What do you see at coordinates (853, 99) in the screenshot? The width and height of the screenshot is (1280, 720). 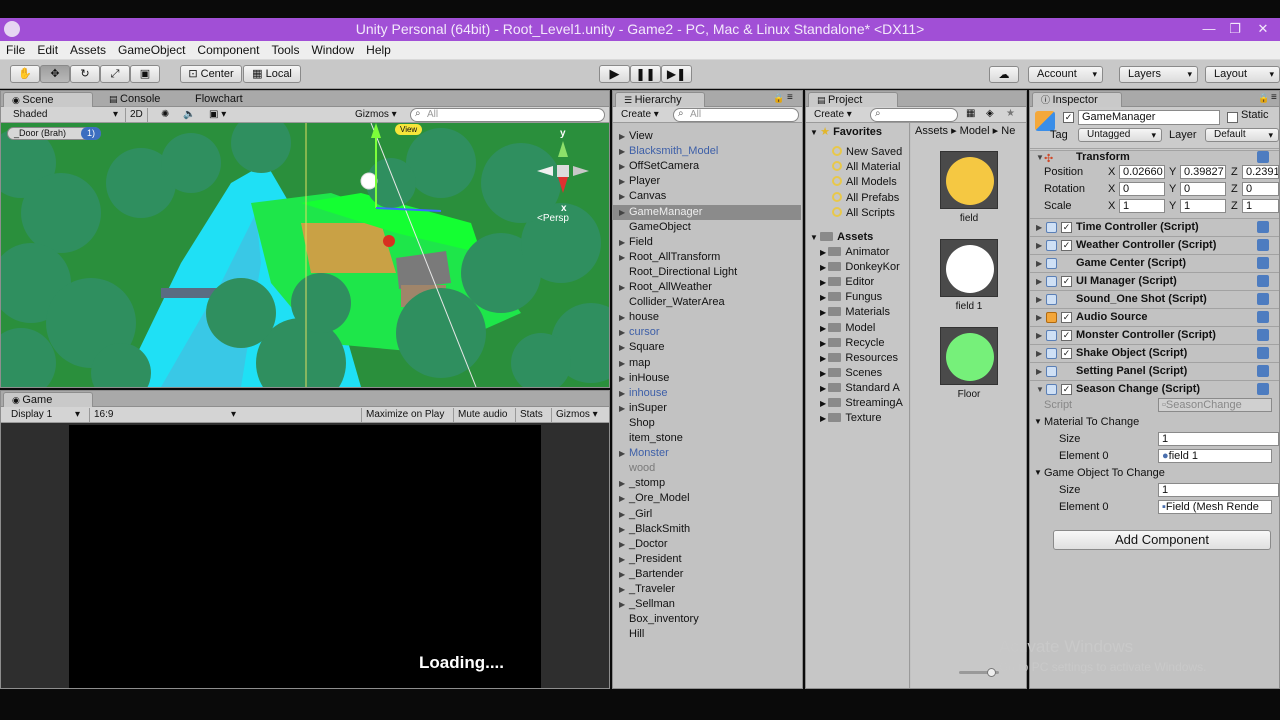 I see `tab-project: ▤ Project` at bounding box center [853, 99].